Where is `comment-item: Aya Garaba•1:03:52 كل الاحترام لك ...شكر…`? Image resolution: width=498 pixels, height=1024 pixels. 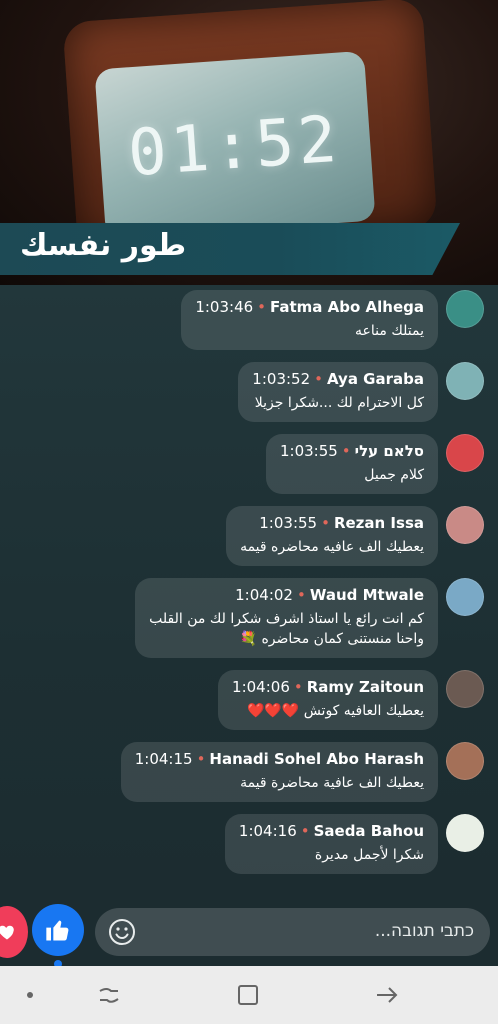
comment-item: Aya Garaba•1:03:52 كل الاحترام لك ...شكر… is located at coordinates (361, 392).